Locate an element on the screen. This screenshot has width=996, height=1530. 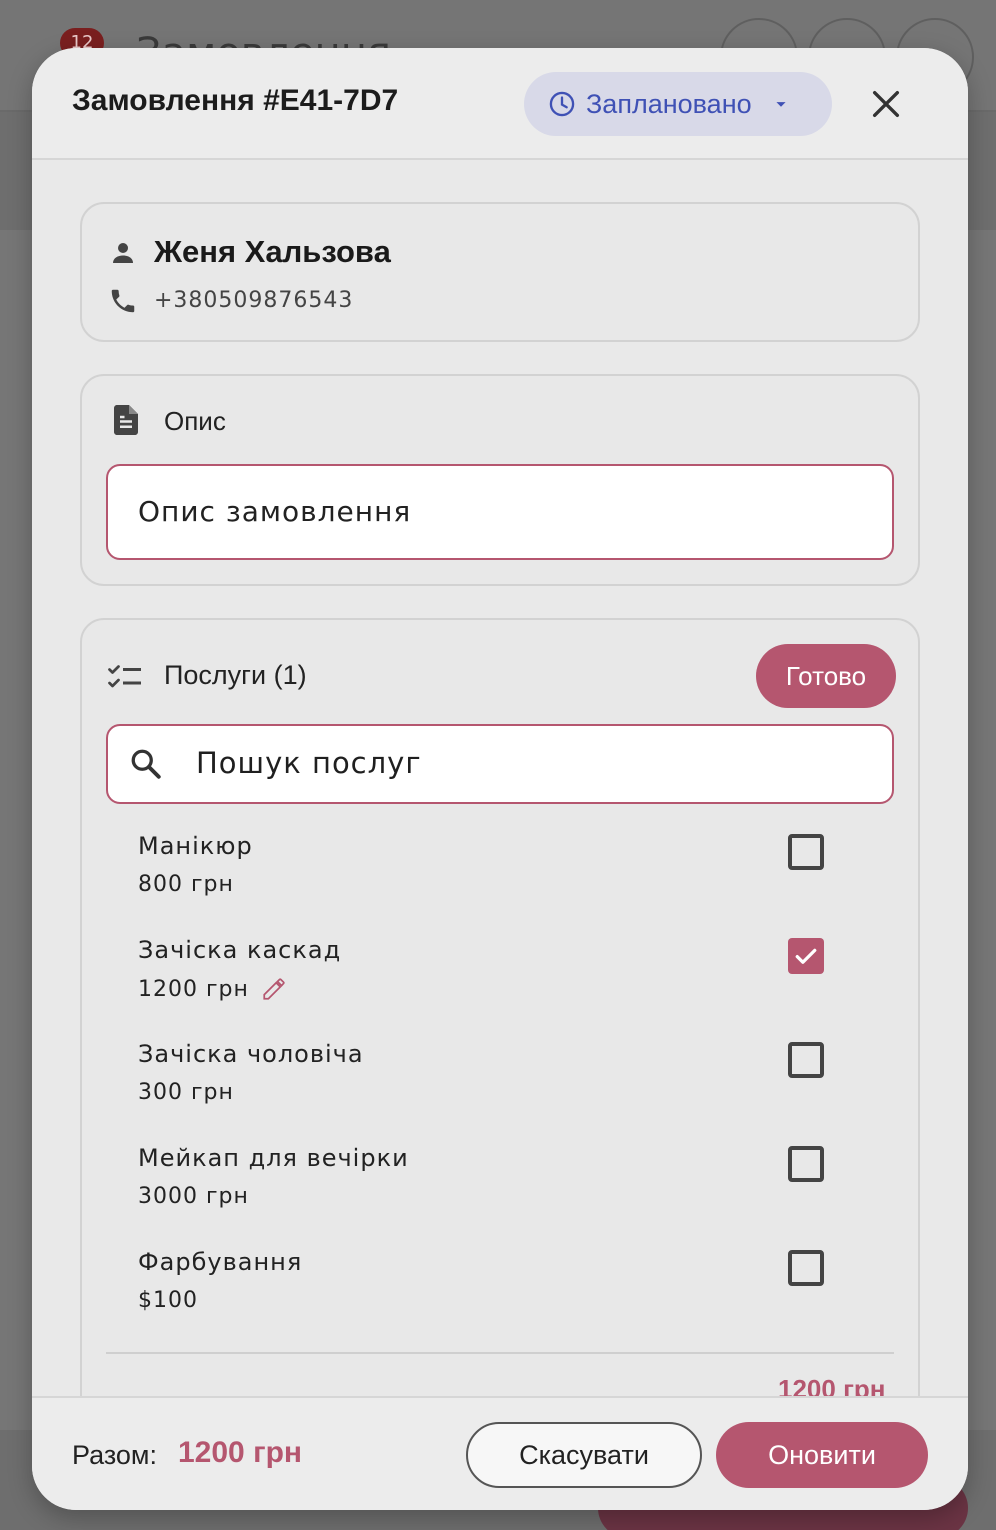
service-search-input: Пошук послуг is located at coordinates (500, 764).